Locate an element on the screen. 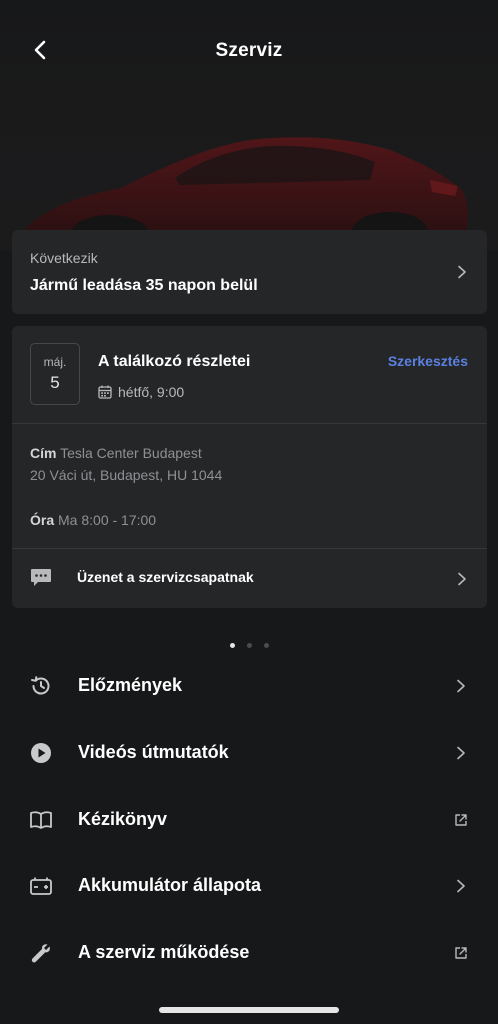  menu-item-label: Videós útmutatók is located at coordinates (153, 752).